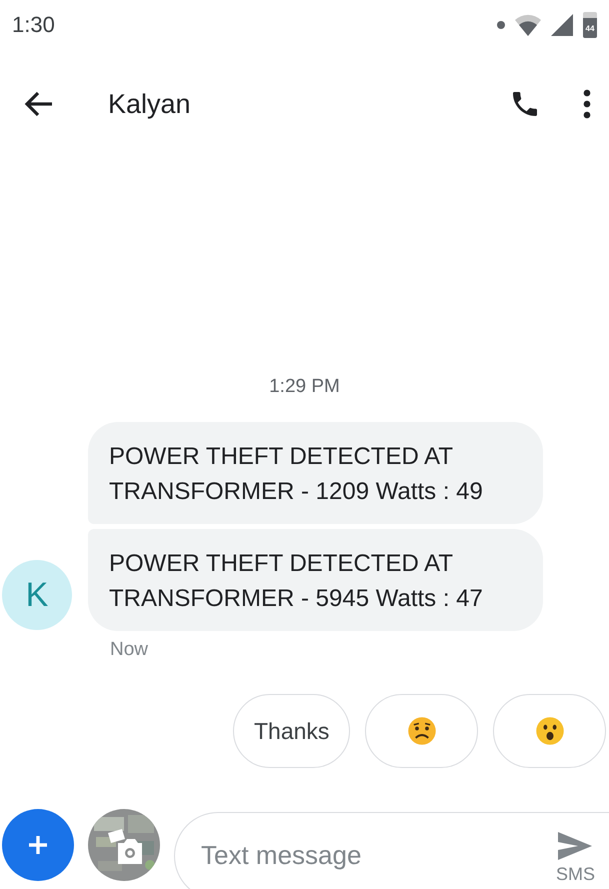 The image size is (609, 889). I want to click on wifi-icon, so click(528, 25).